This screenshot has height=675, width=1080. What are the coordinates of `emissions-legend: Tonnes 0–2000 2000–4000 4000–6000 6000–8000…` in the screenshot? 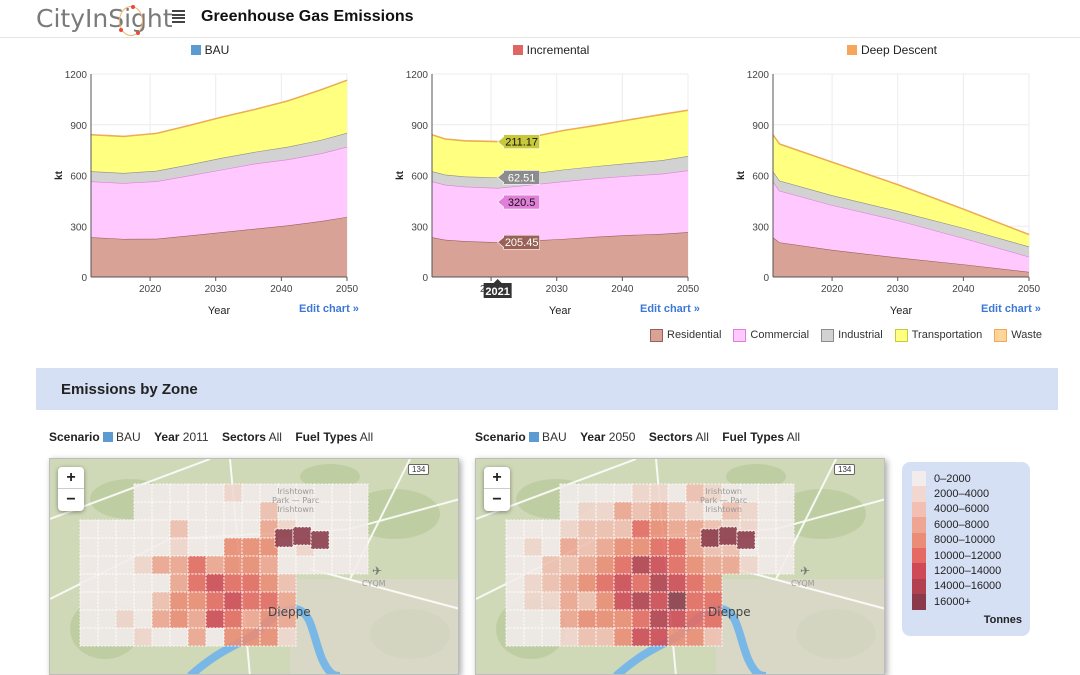 It's located at (966, 549).